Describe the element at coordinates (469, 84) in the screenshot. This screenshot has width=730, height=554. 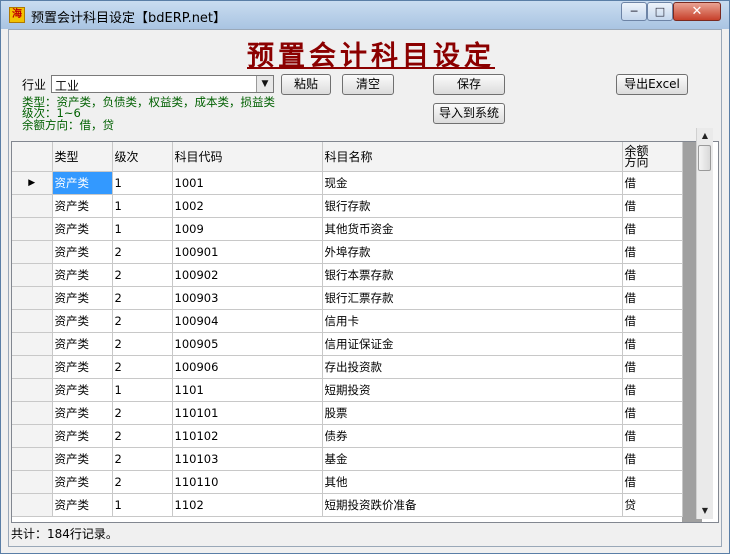
I see `save-button: 保存` at that location.